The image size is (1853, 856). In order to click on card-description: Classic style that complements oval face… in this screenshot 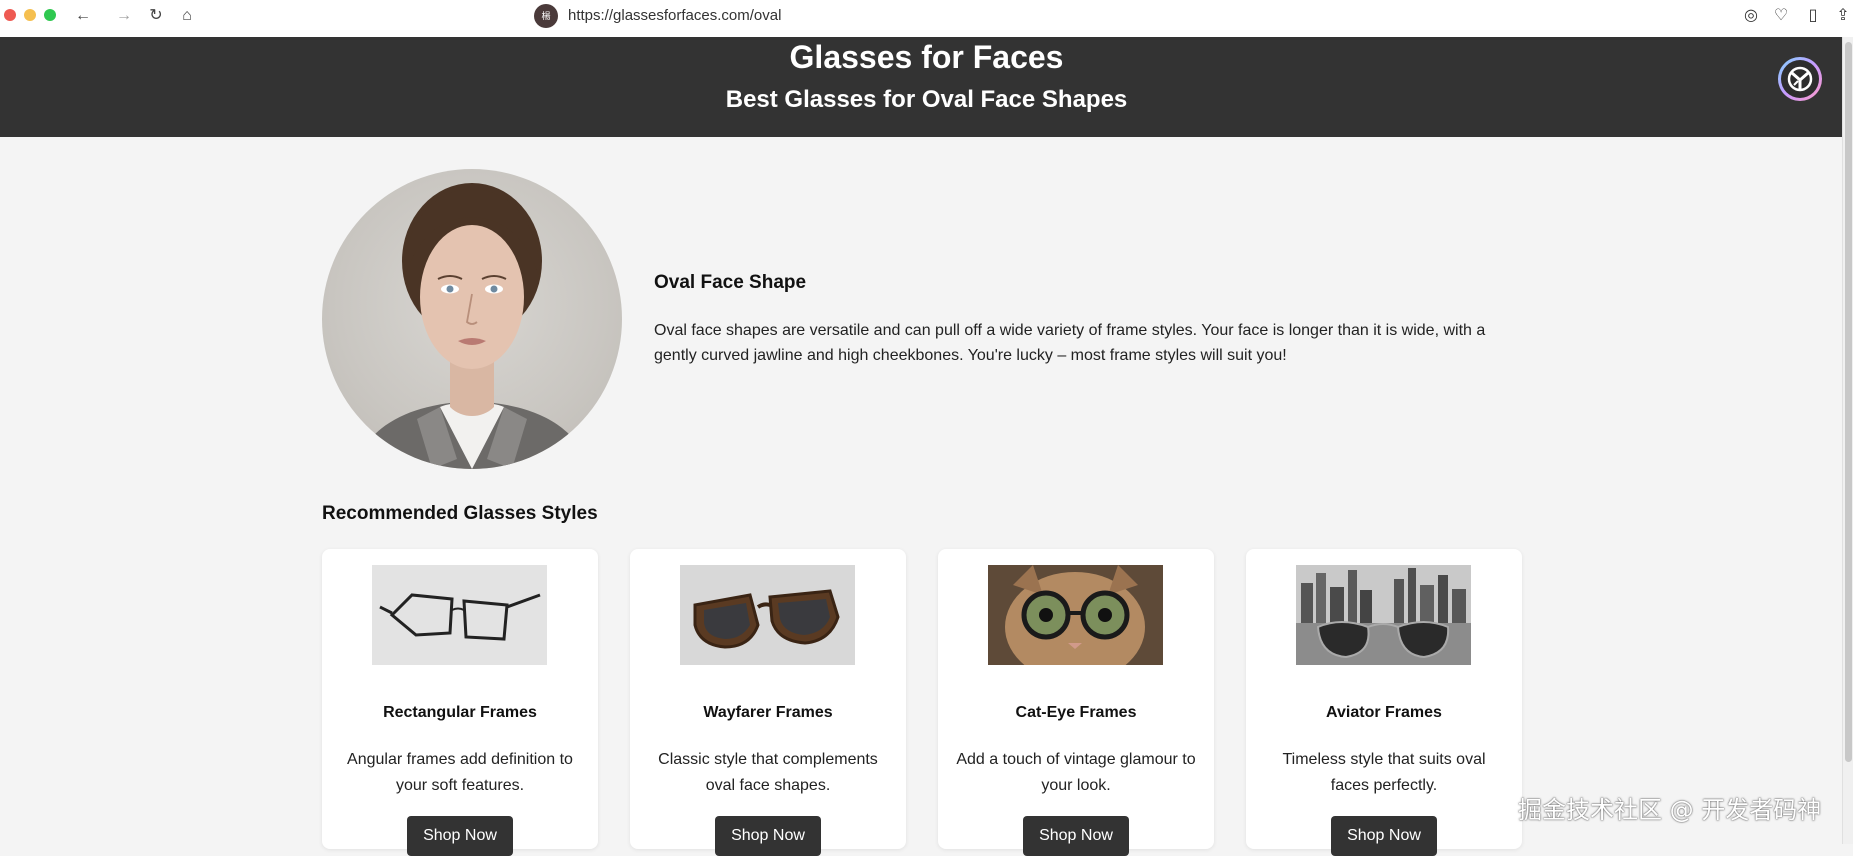, I will do `click(768, 772)`.